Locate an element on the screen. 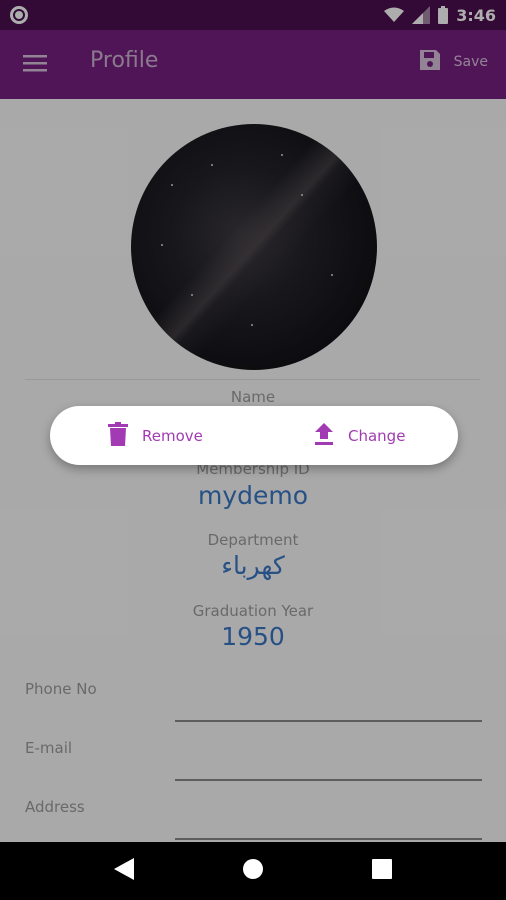 The width and height of the screenshot is (506, 900). home-icon is located at coordinates (253, 871).